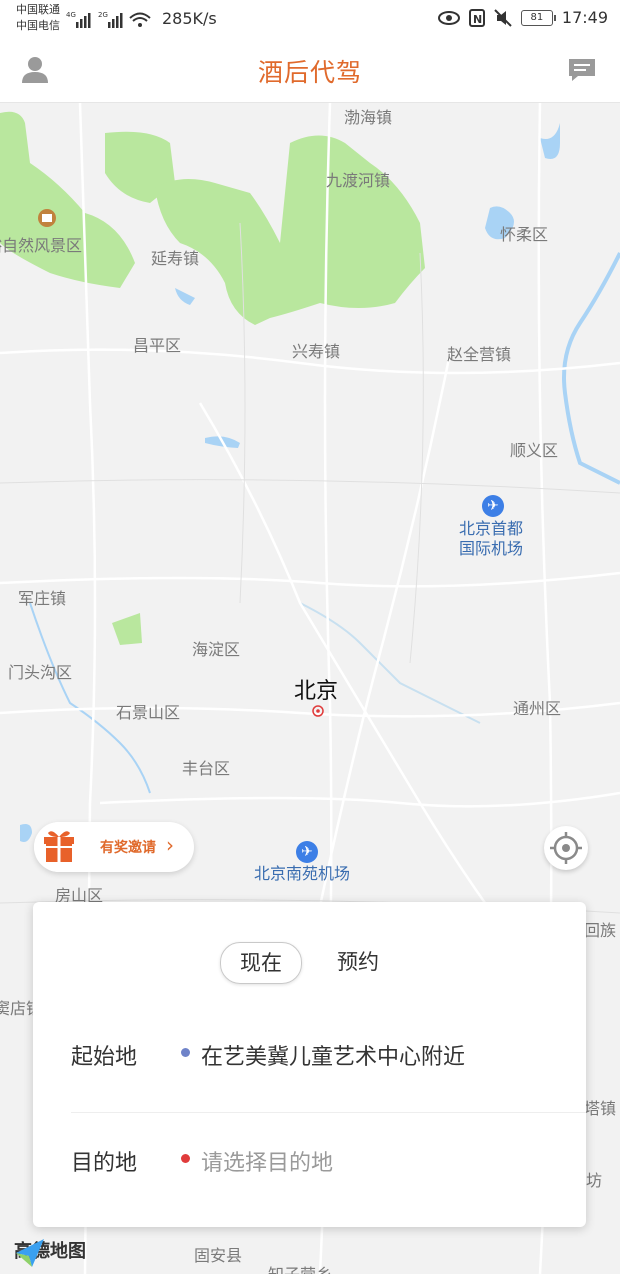 The height and width of the screenshot is (1274, 620). What do you see at coordinates (71, 15) in the screenshot?
I see `svg-text: 4G` at bounding box center [71, 15].